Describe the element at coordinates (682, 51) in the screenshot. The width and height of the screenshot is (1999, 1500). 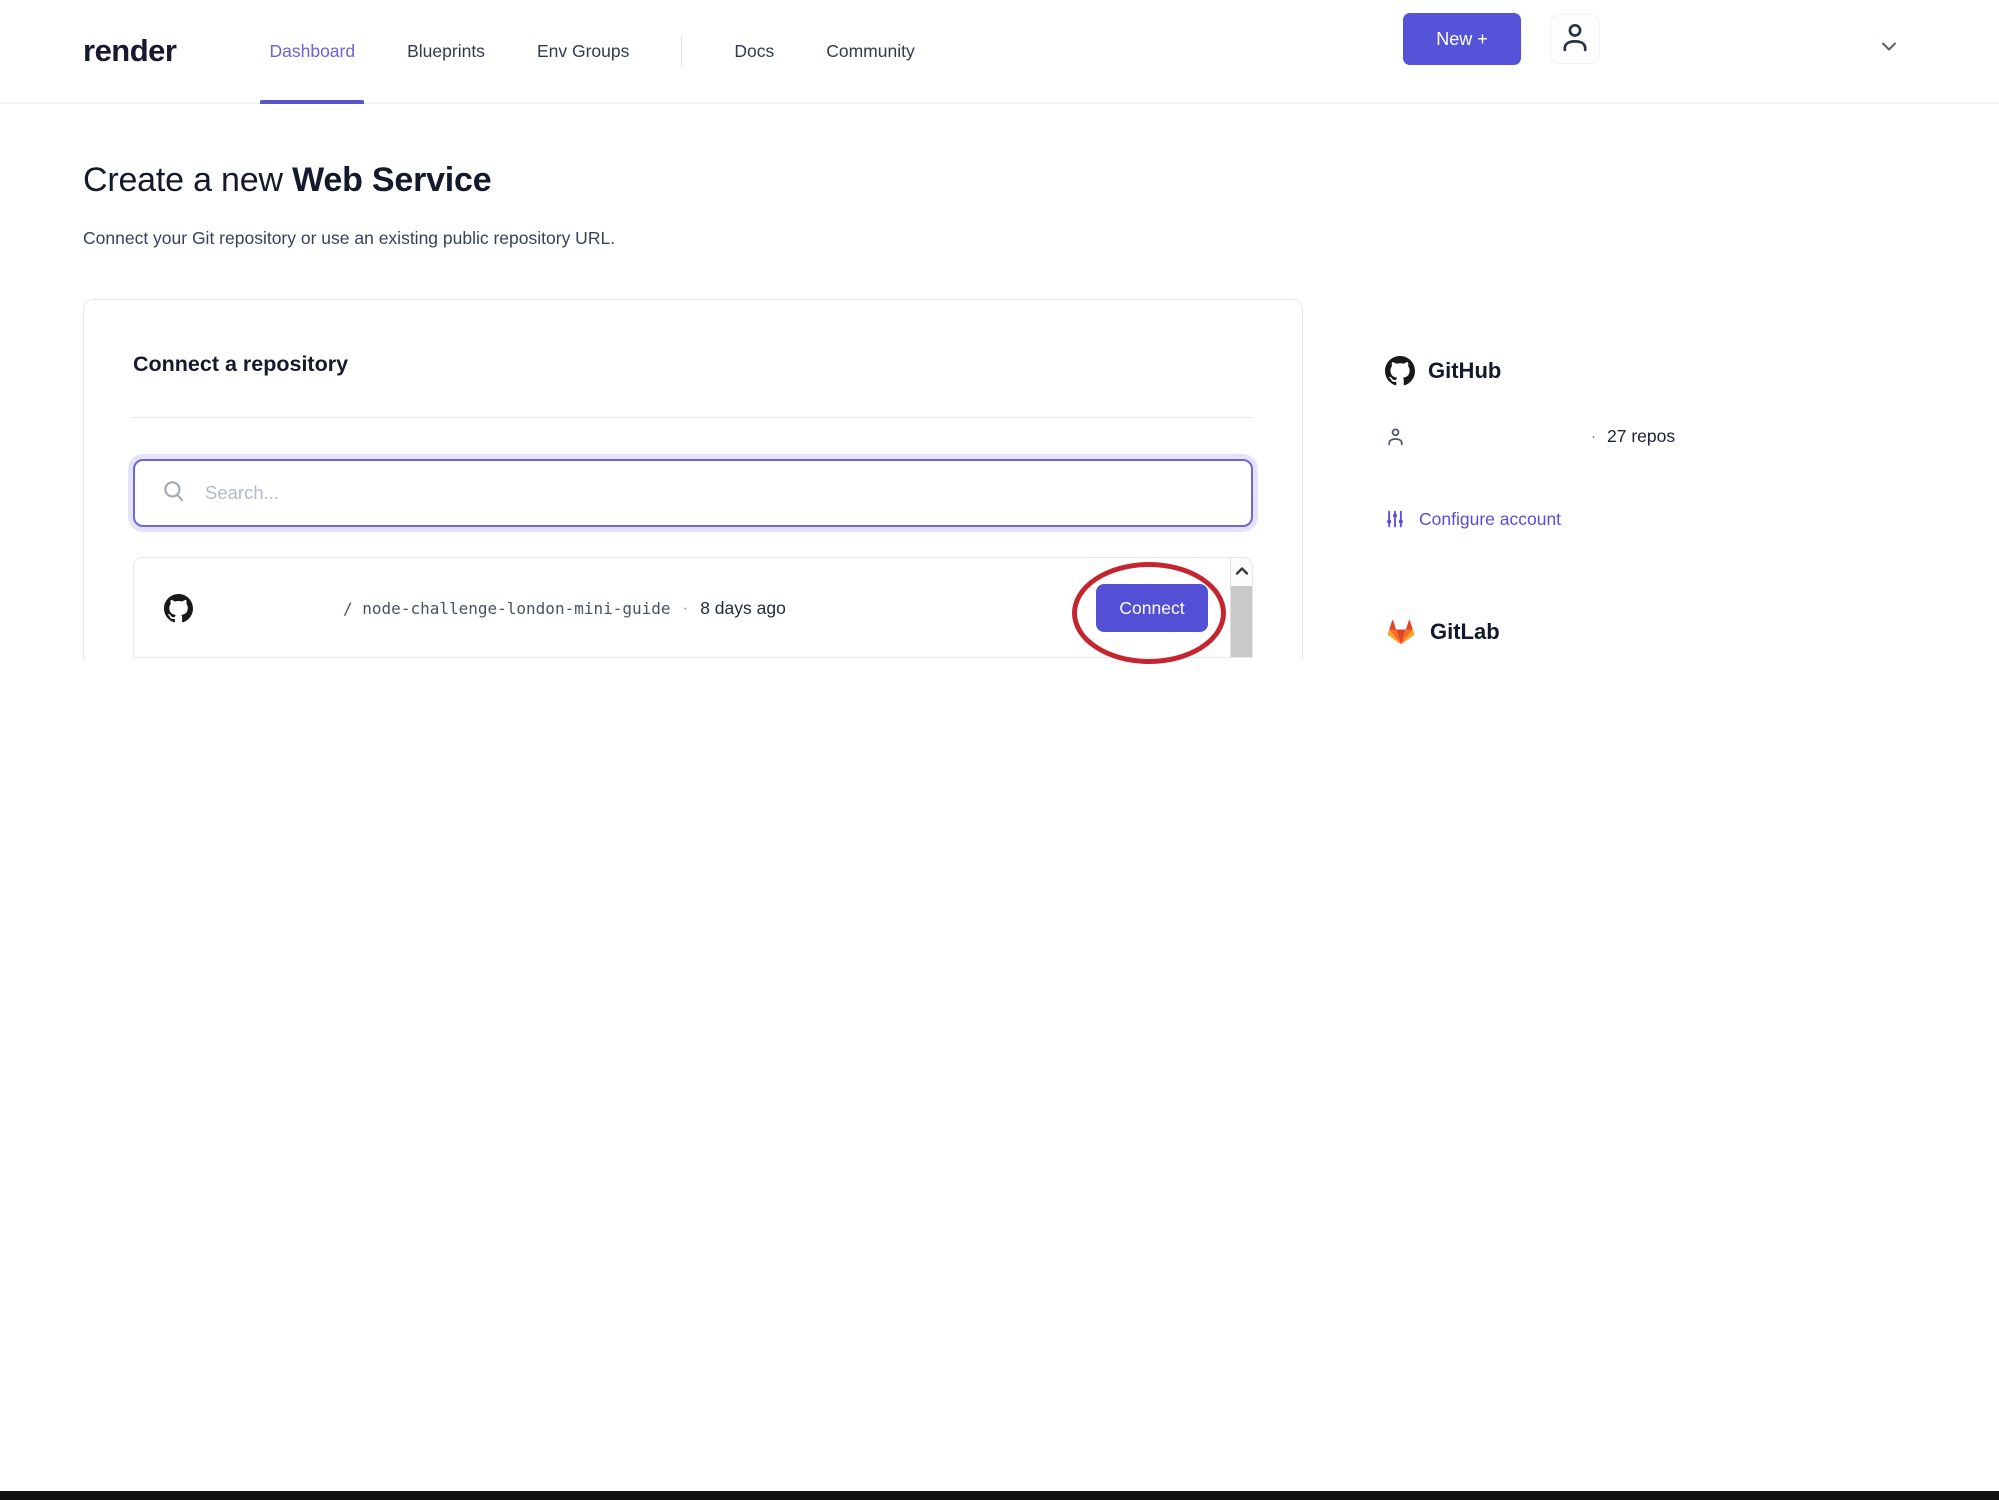
I see `nav-divider` at that location.